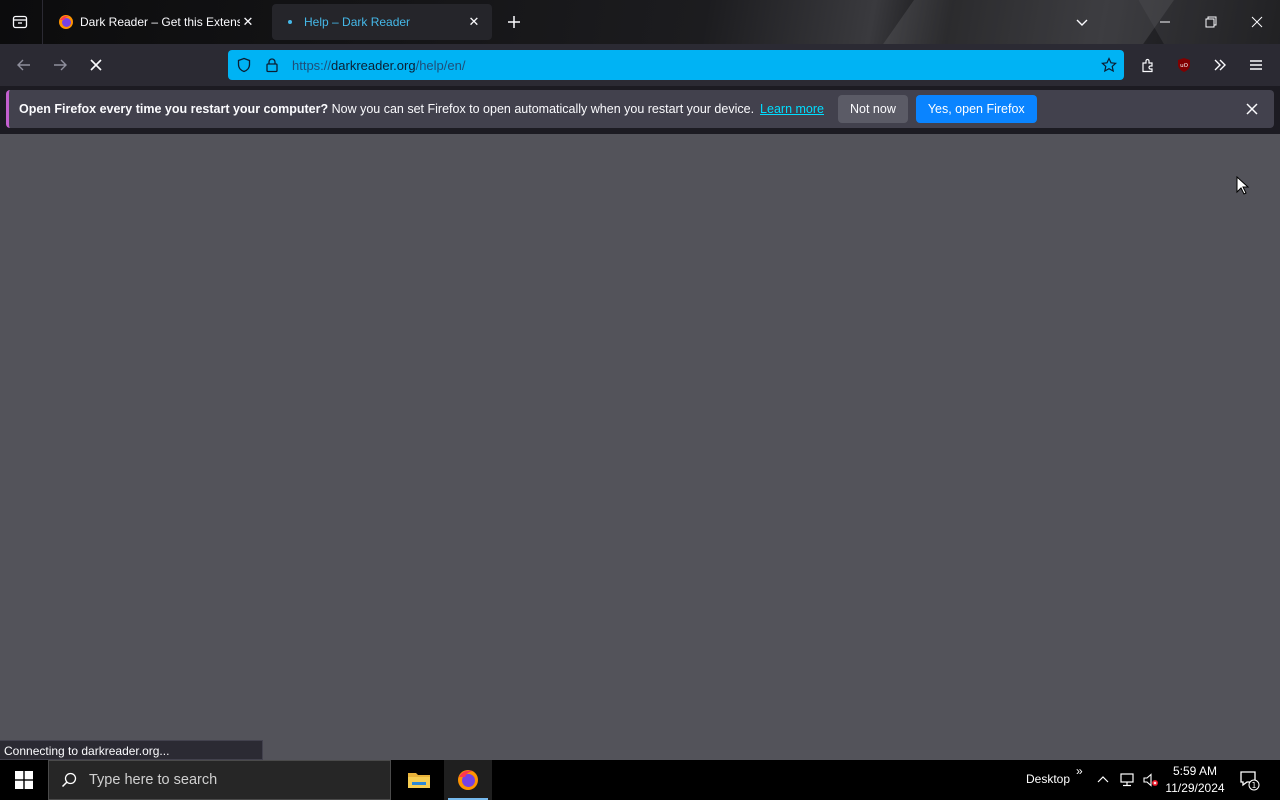 Image resolution: width=1280 pixels, height=800 pixels. I want to click on mouse-cursor-icon, so click(1243, 188).